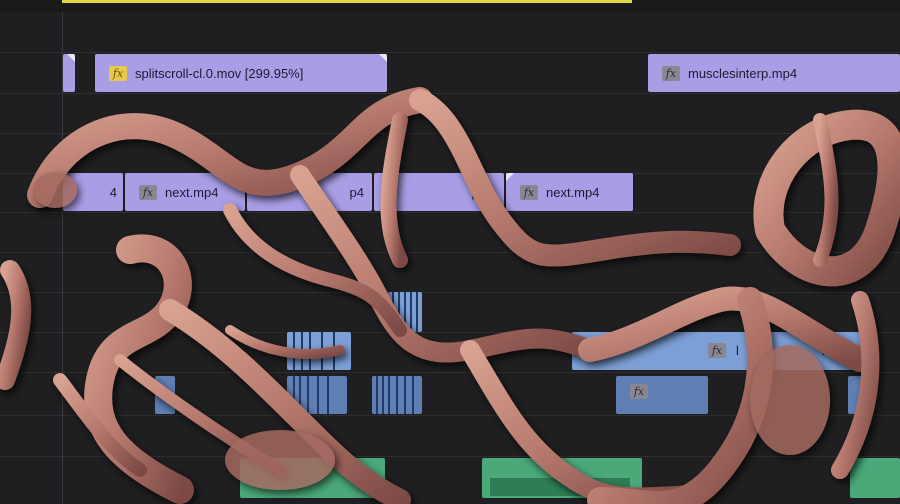 This screenshot has height=504, width=900. Describe the element at coordinates (93, 192) in the screenshot. I see `clip-v2-a: 4` at that location.